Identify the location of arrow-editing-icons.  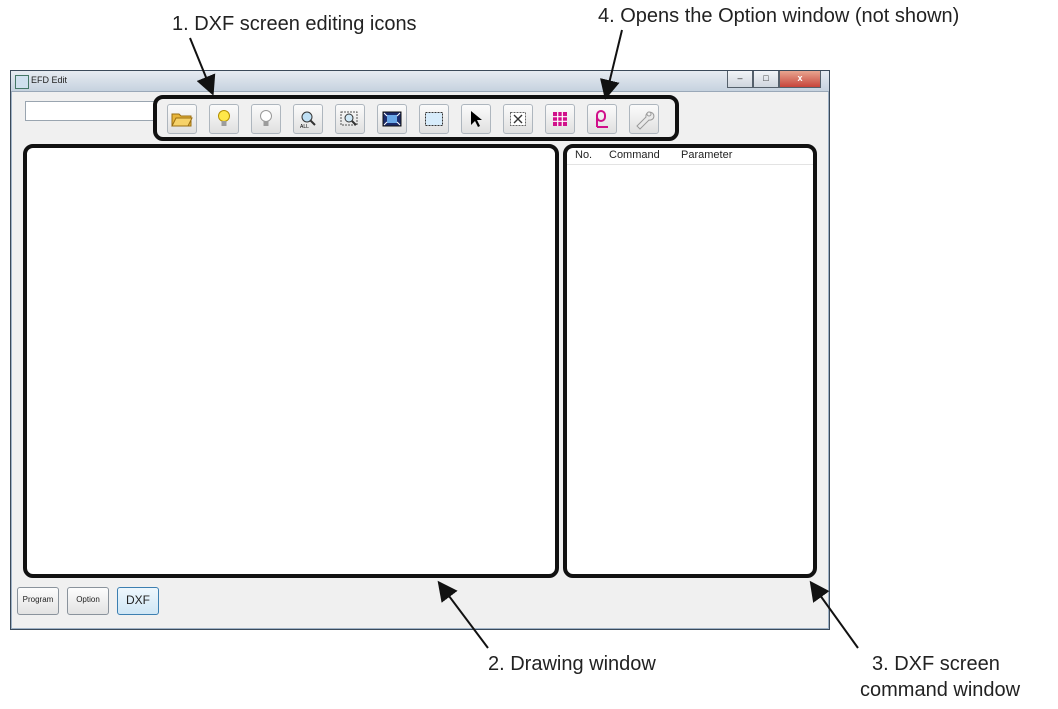
(202, 66).